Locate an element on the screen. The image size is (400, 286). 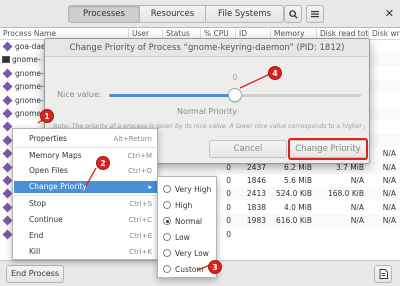
priority-very-low: Very Low is located at coordinates (188, 253).